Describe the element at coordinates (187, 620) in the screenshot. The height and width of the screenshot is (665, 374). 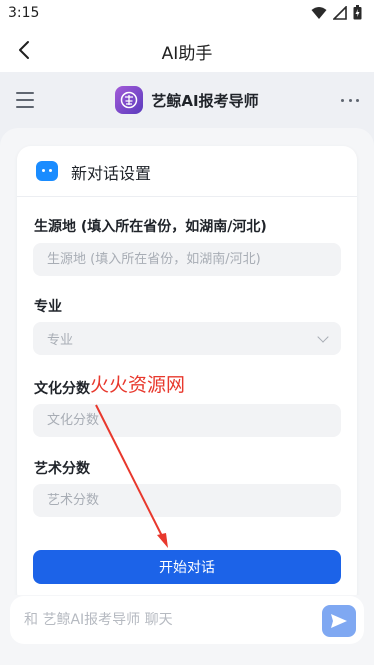
I see `chat-input` at that location.